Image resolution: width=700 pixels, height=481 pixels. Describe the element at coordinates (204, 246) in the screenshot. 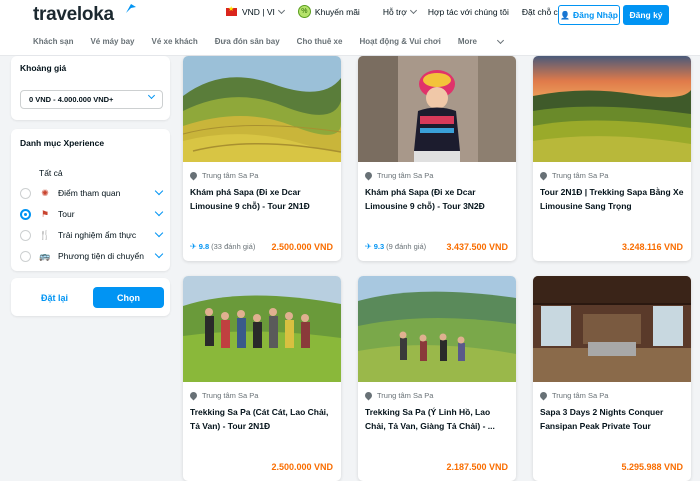

I see `rating-score: 9.8` at that location.